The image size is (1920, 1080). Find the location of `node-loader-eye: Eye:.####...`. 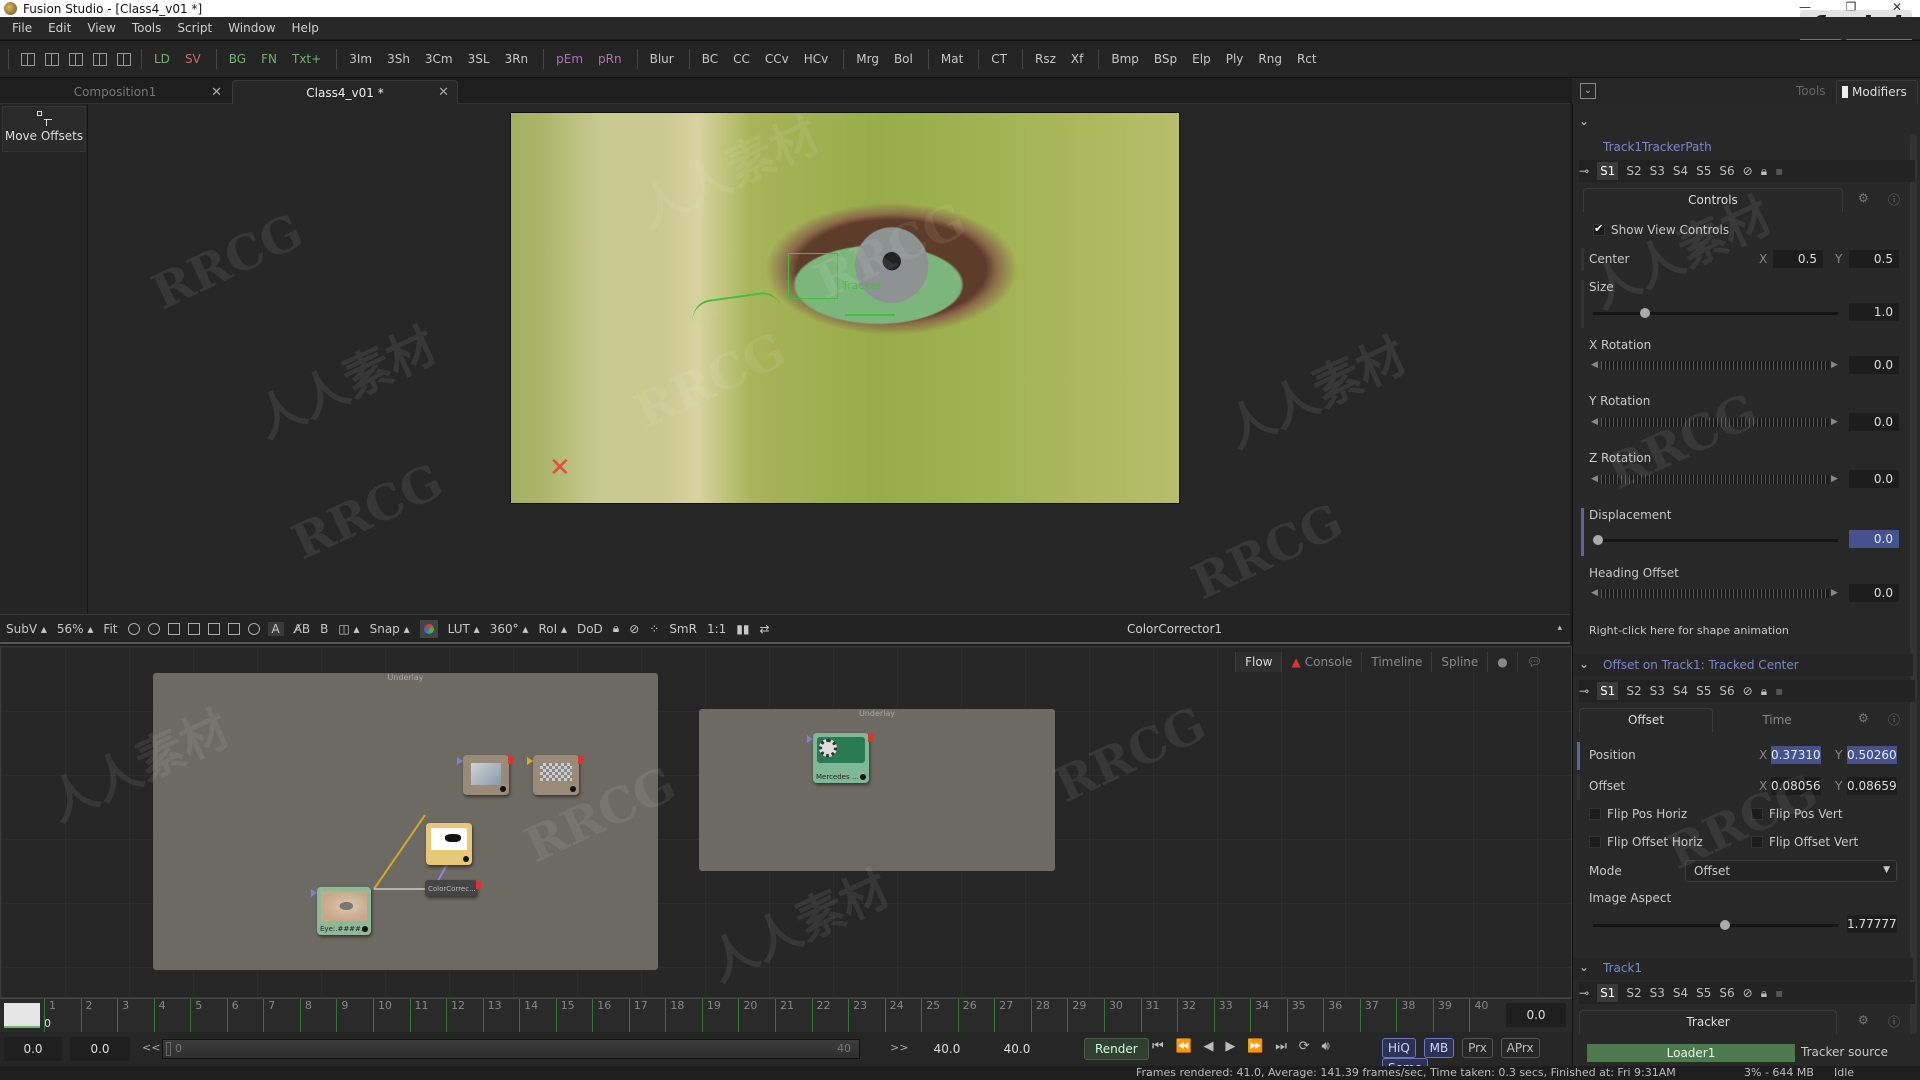

node-loader-eye: Eye:.####... is located at coordinates (341, 911).